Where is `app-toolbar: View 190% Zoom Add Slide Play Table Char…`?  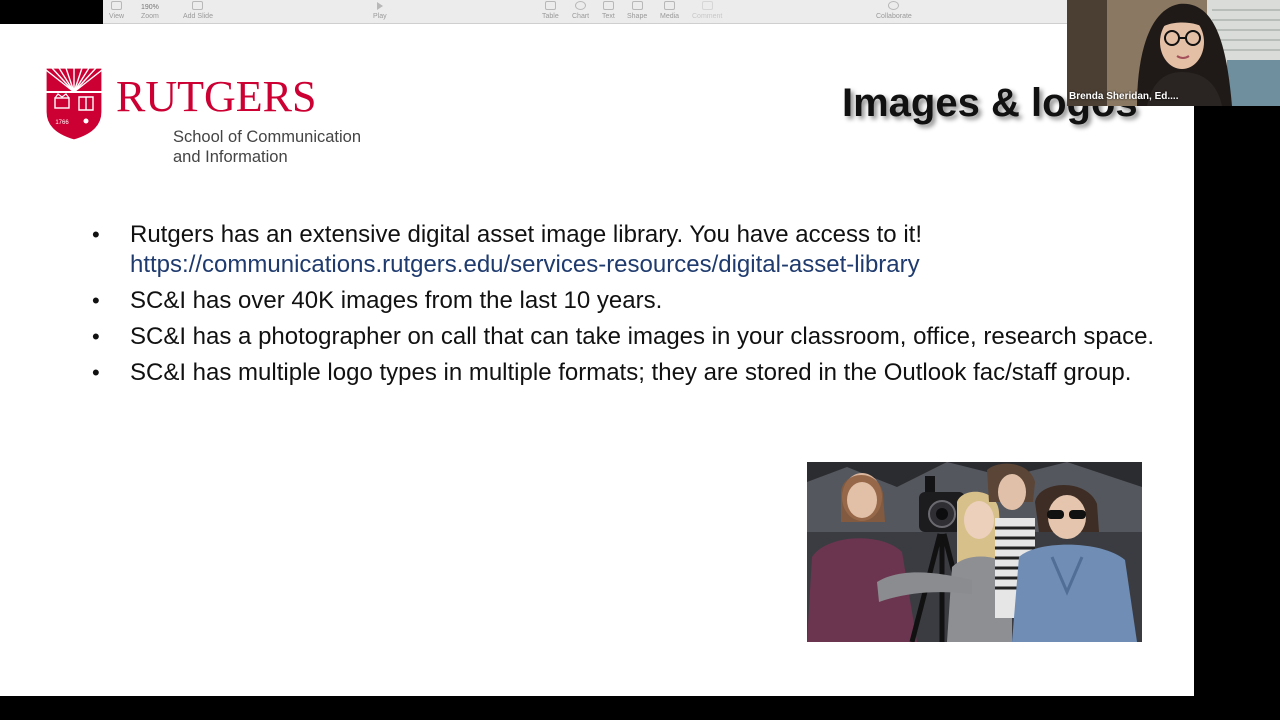
app-toolbar: View 190% Zoom Add Slide Play Table Char… is located at coordinates (585, 12).